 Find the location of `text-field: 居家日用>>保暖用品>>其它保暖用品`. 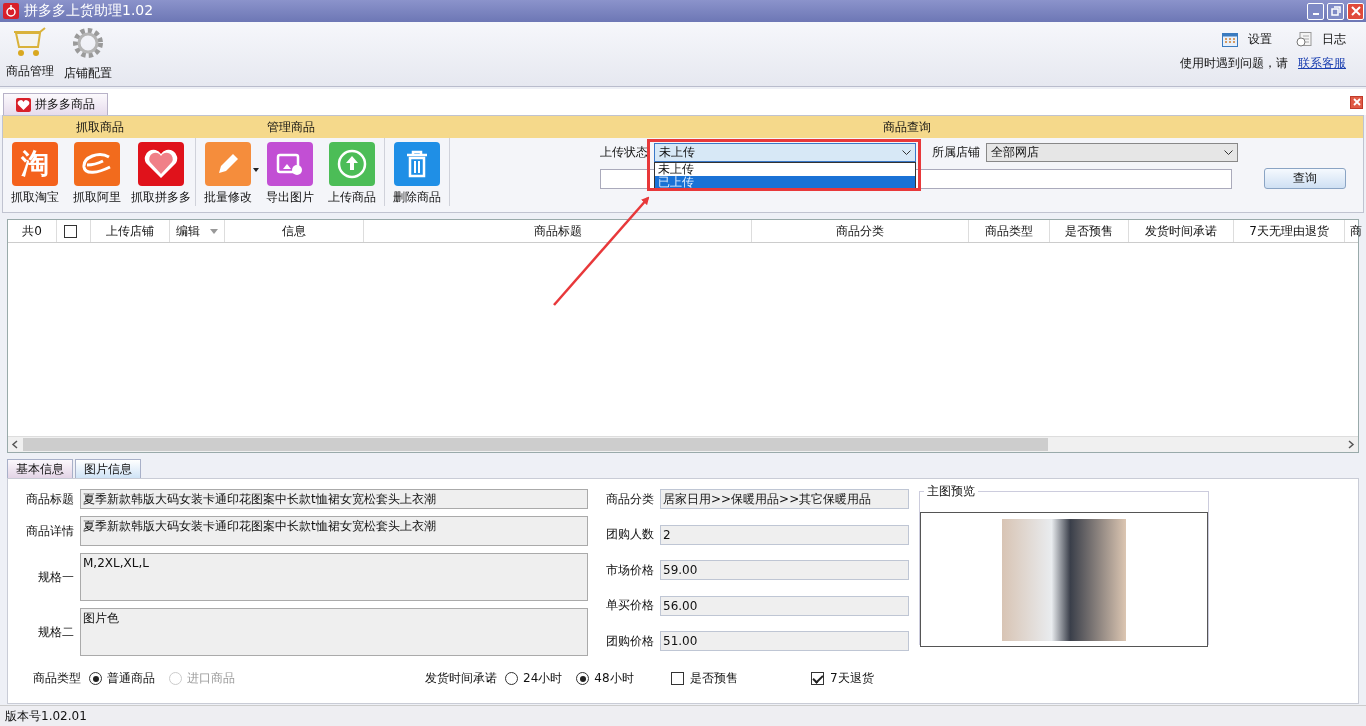

text-field: 居家日用>>保暖用品>>其它保暖用品 is located at coordinates (784, 499).